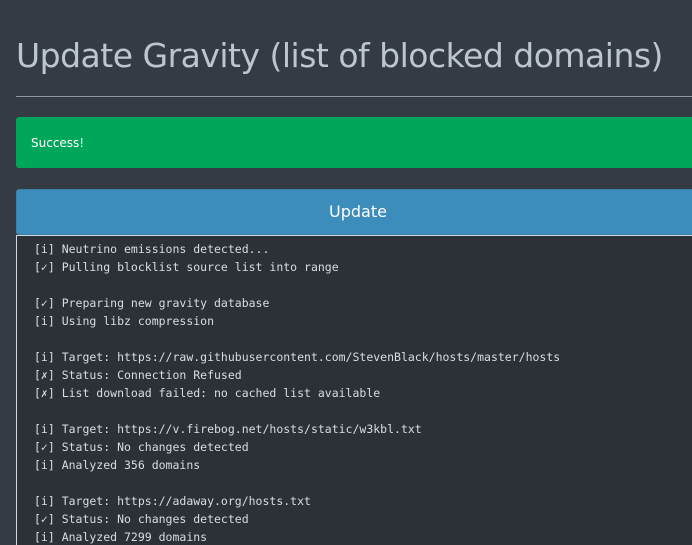  What do you see at coordinates (354, 96) in the screenshot?
I see `title-divider` at bounding box center [354, 96].